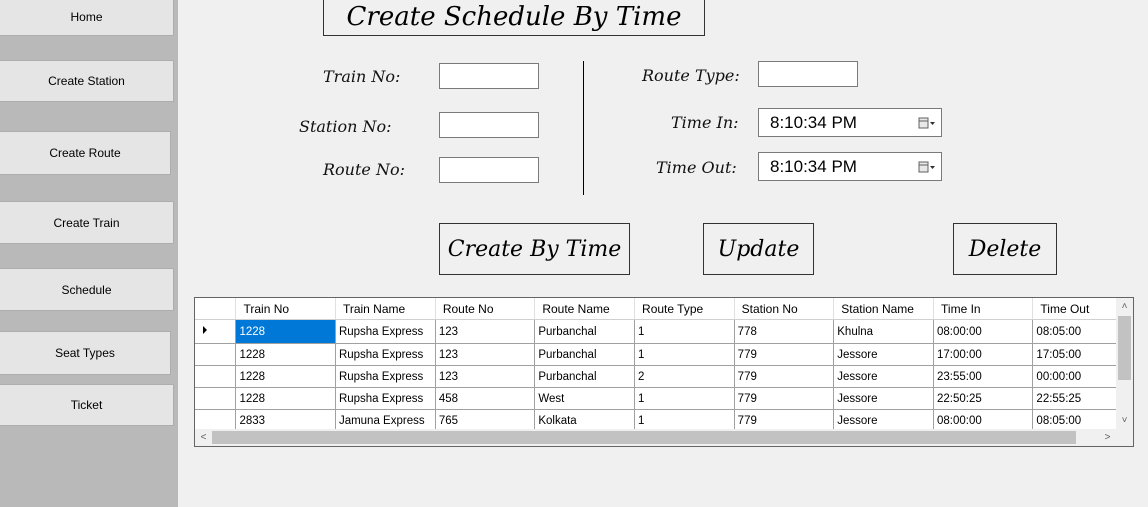  Describe the element at coordinates (691, 75) in the screenshot. I see `route-type-label: Route Type:` at that location.